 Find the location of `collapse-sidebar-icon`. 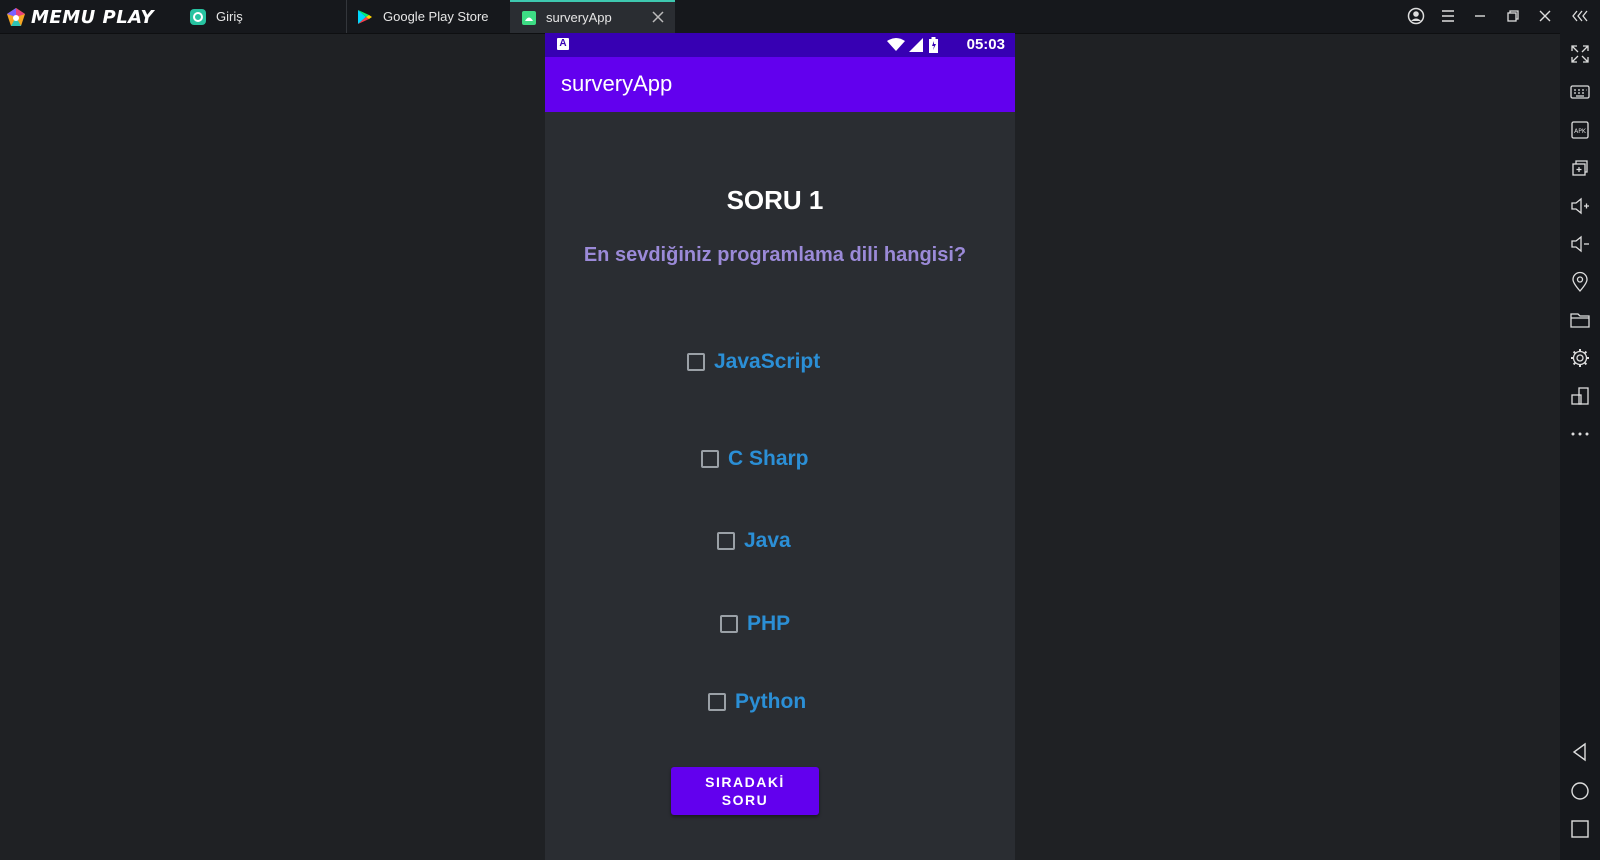

collapse-sidebar-icon is located at coordinates (1580, 16).